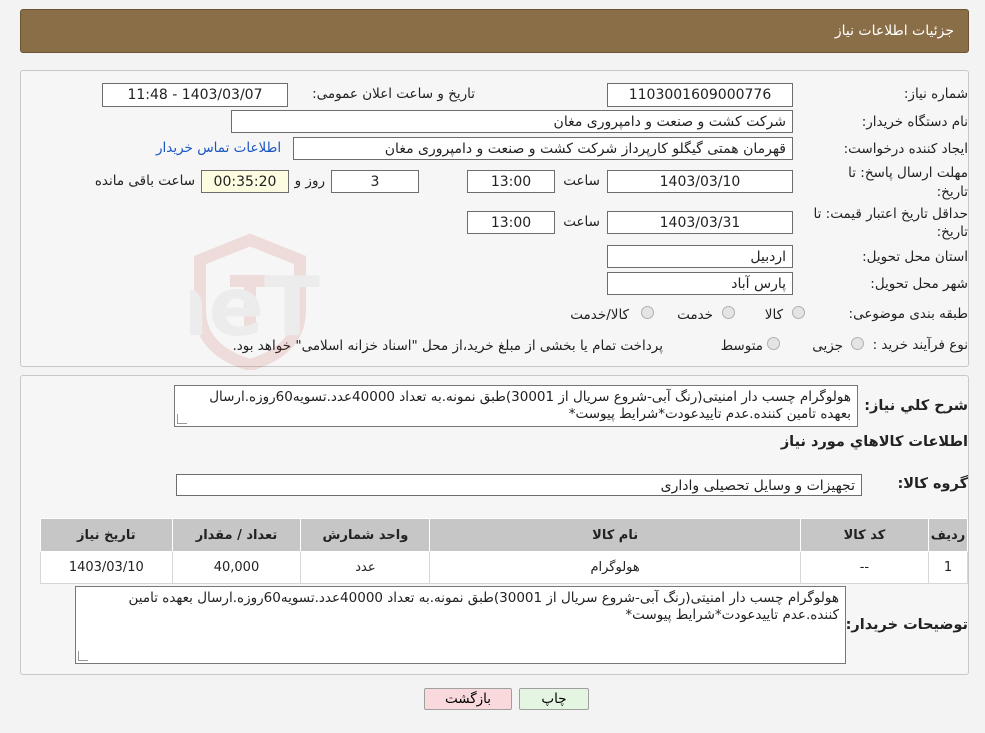  Describe the element at coordinates (906, 625) in the screenshot. I see `buyer-notes-label: توضیحات خریدار:` at that location.